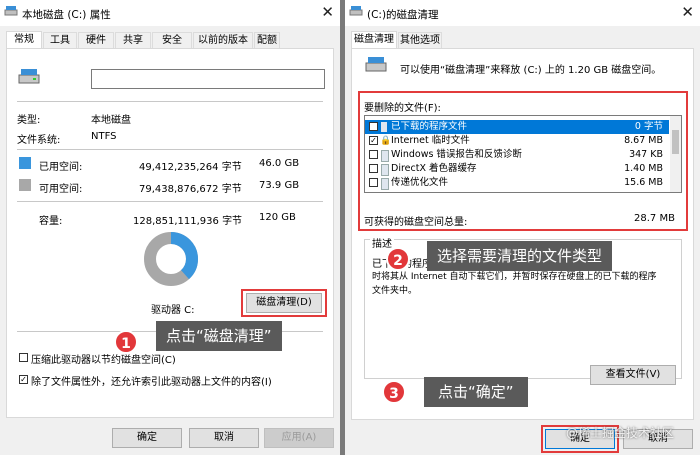  What do you see at coordinates (61, 167) in the screenshot?
I see `used-space-label: 已用空间:` at bounding box center [61, 167].